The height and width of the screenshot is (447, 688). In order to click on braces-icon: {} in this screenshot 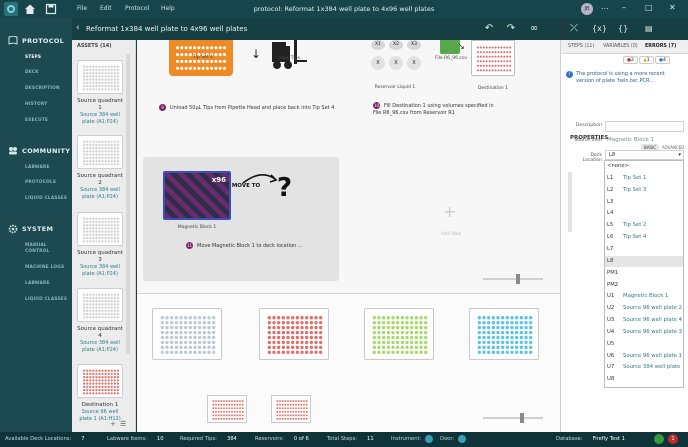, I will do `click(623, 29)`.